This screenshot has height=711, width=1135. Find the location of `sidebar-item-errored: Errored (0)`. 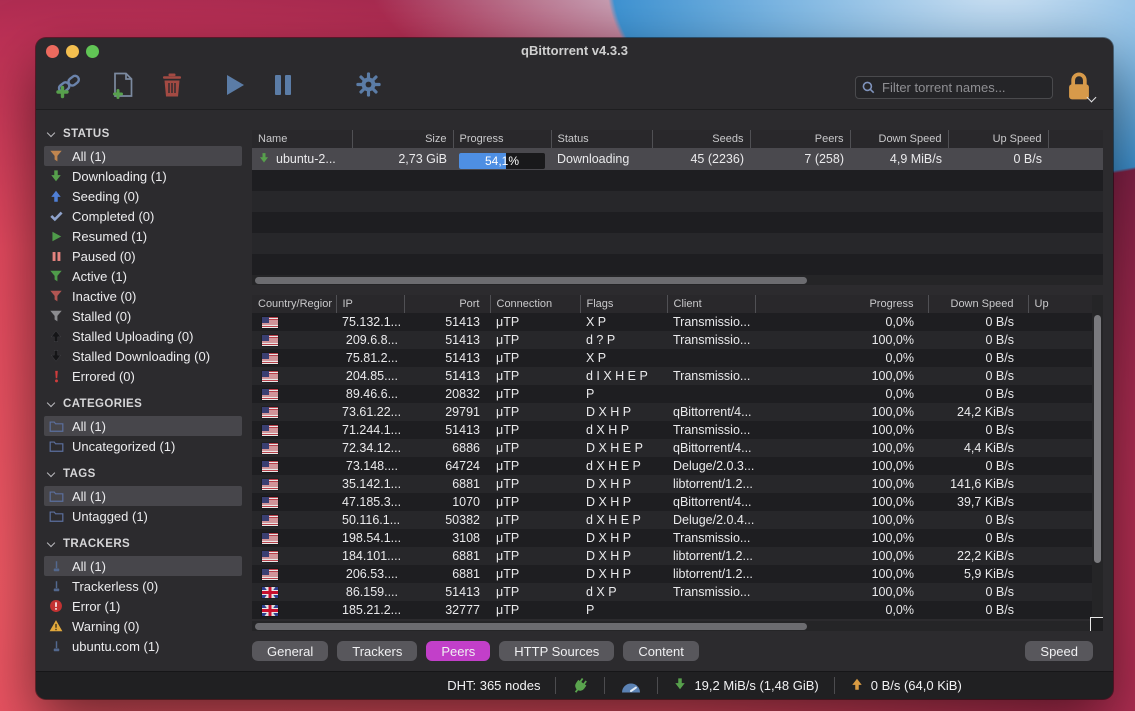

sidebar-item-errored: Errored (0) is located at coordinates (143, 376).